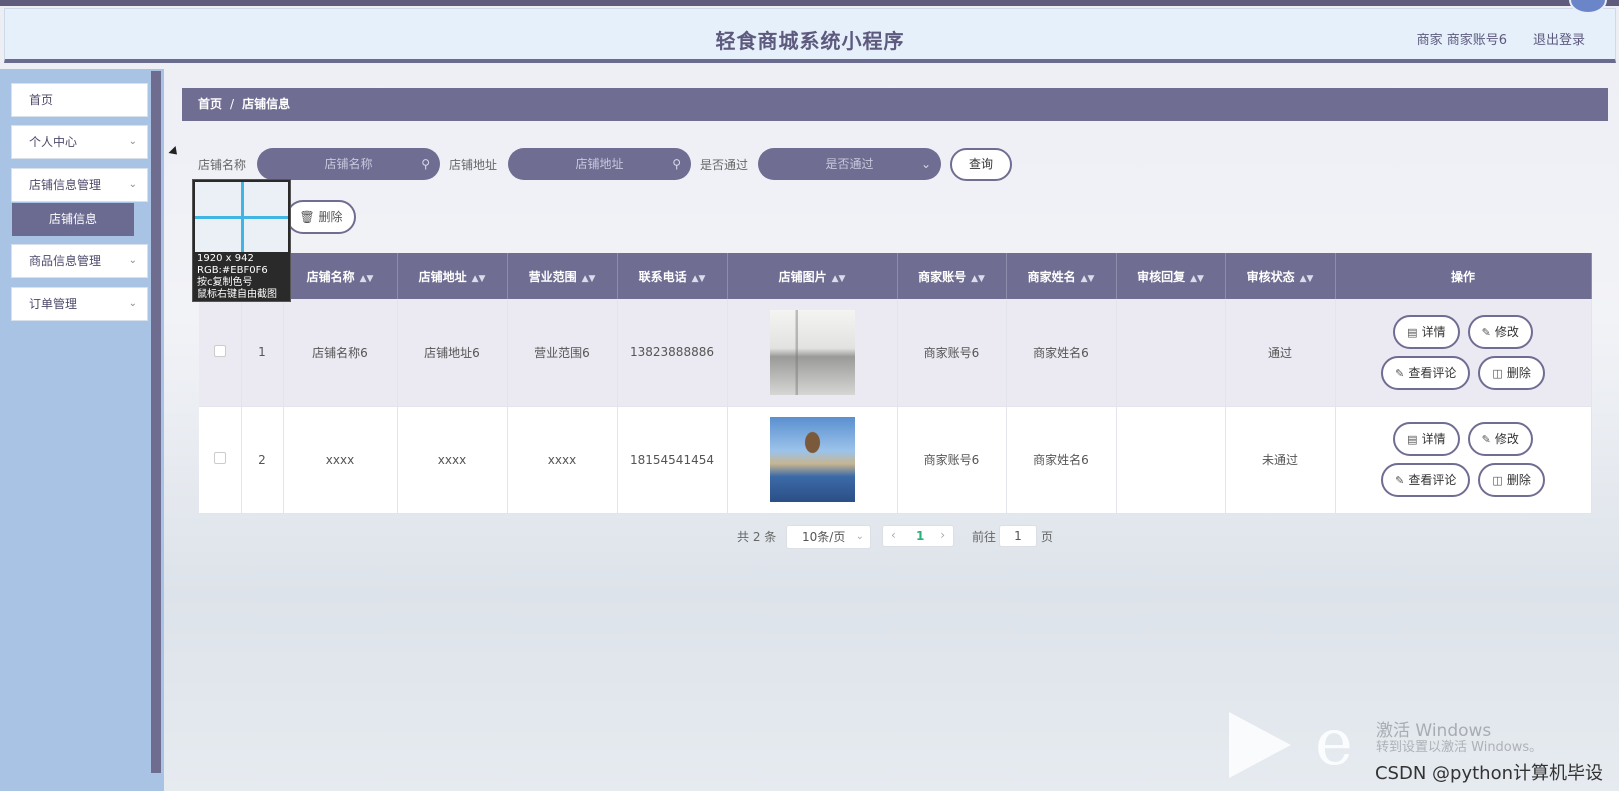 The height and width of the screenshot is (791, 1619). Describe the element at coordinates (452, 353) in the screenshot. I see `cell-shop-address: 店铺地址6` at that location.